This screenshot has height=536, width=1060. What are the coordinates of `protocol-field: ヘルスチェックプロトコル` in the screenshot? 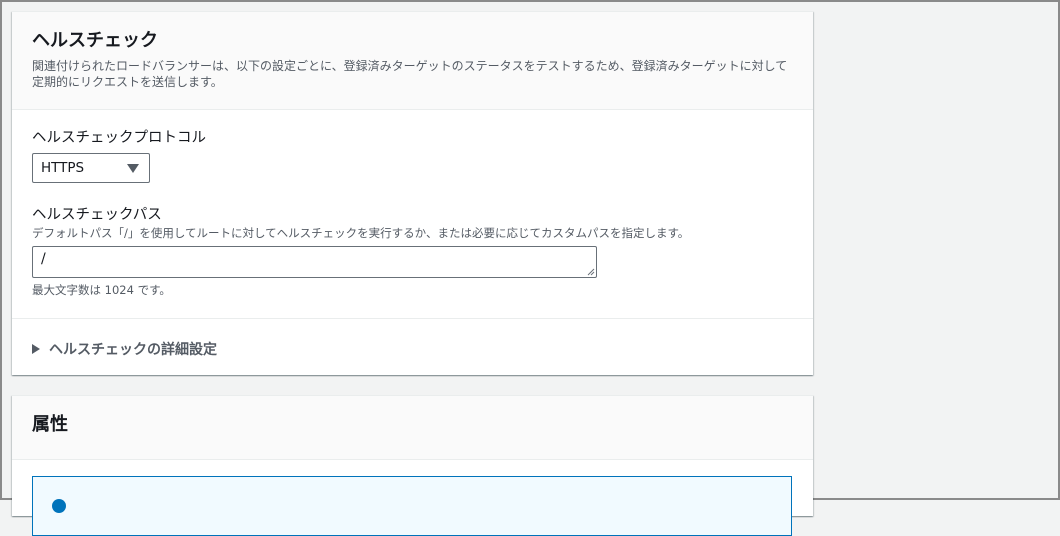 It's located at (119, 138).